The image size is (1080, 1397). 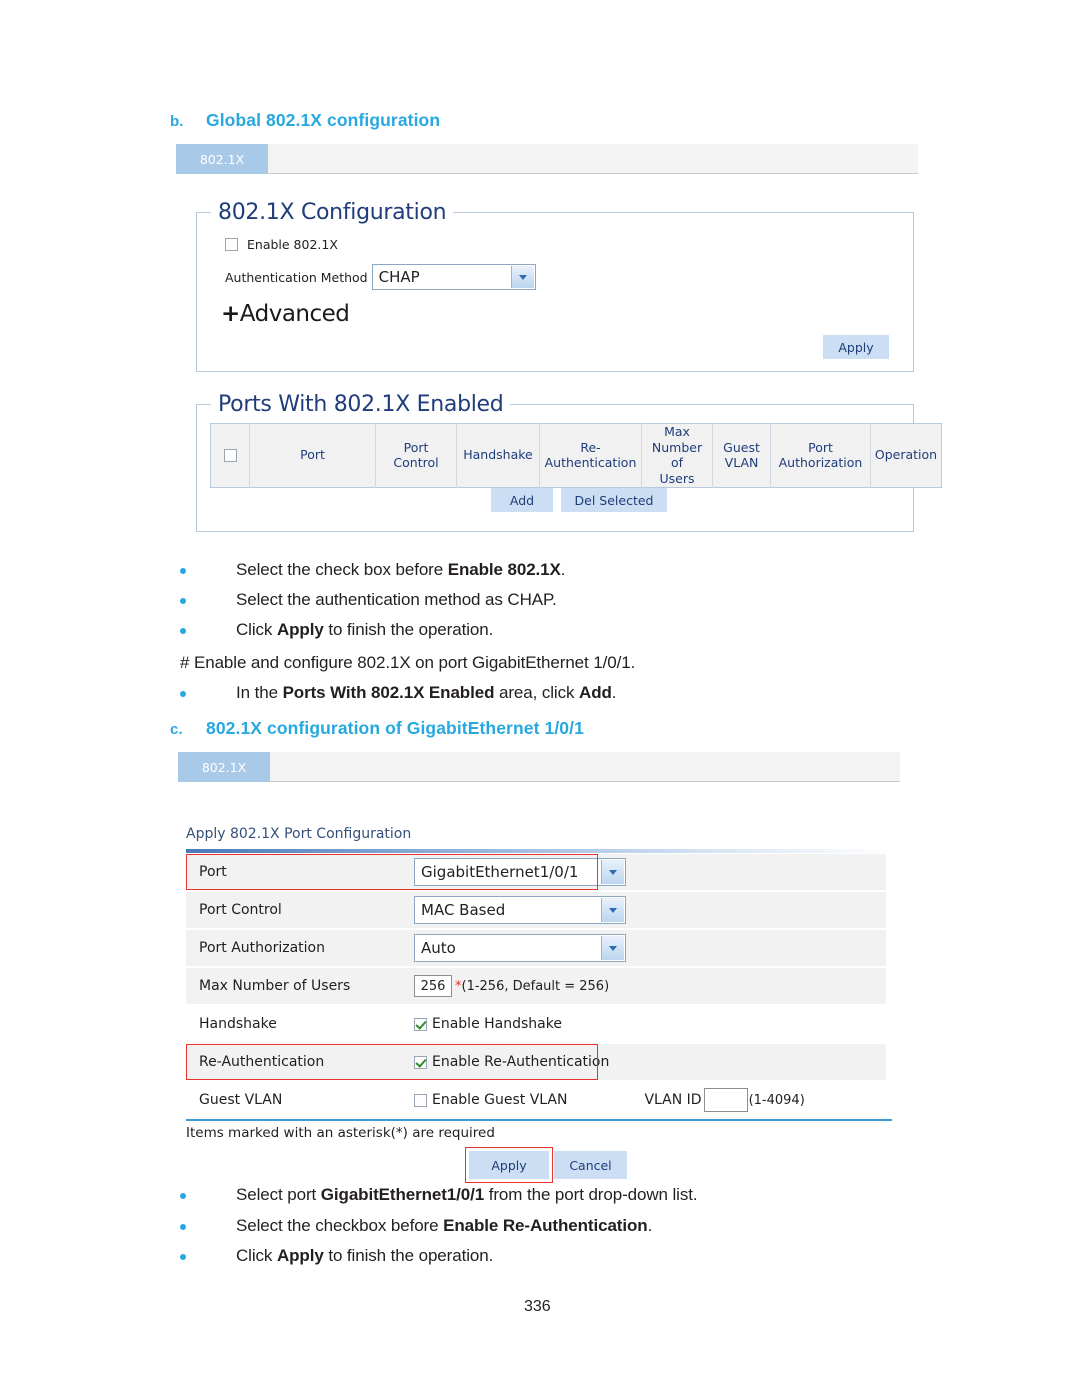 I want to click on table-header-select-all-cell, so click(x=230, y=455).